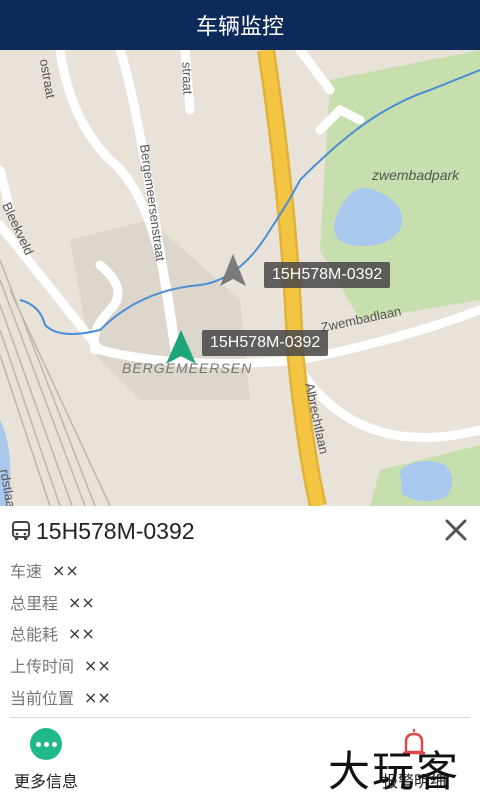 Image resolution: width=480 pixels, height=800 pixels. Describe the element at coordinates (34, 603) in the screenshot. I see `field-label: 总里程` at that location.